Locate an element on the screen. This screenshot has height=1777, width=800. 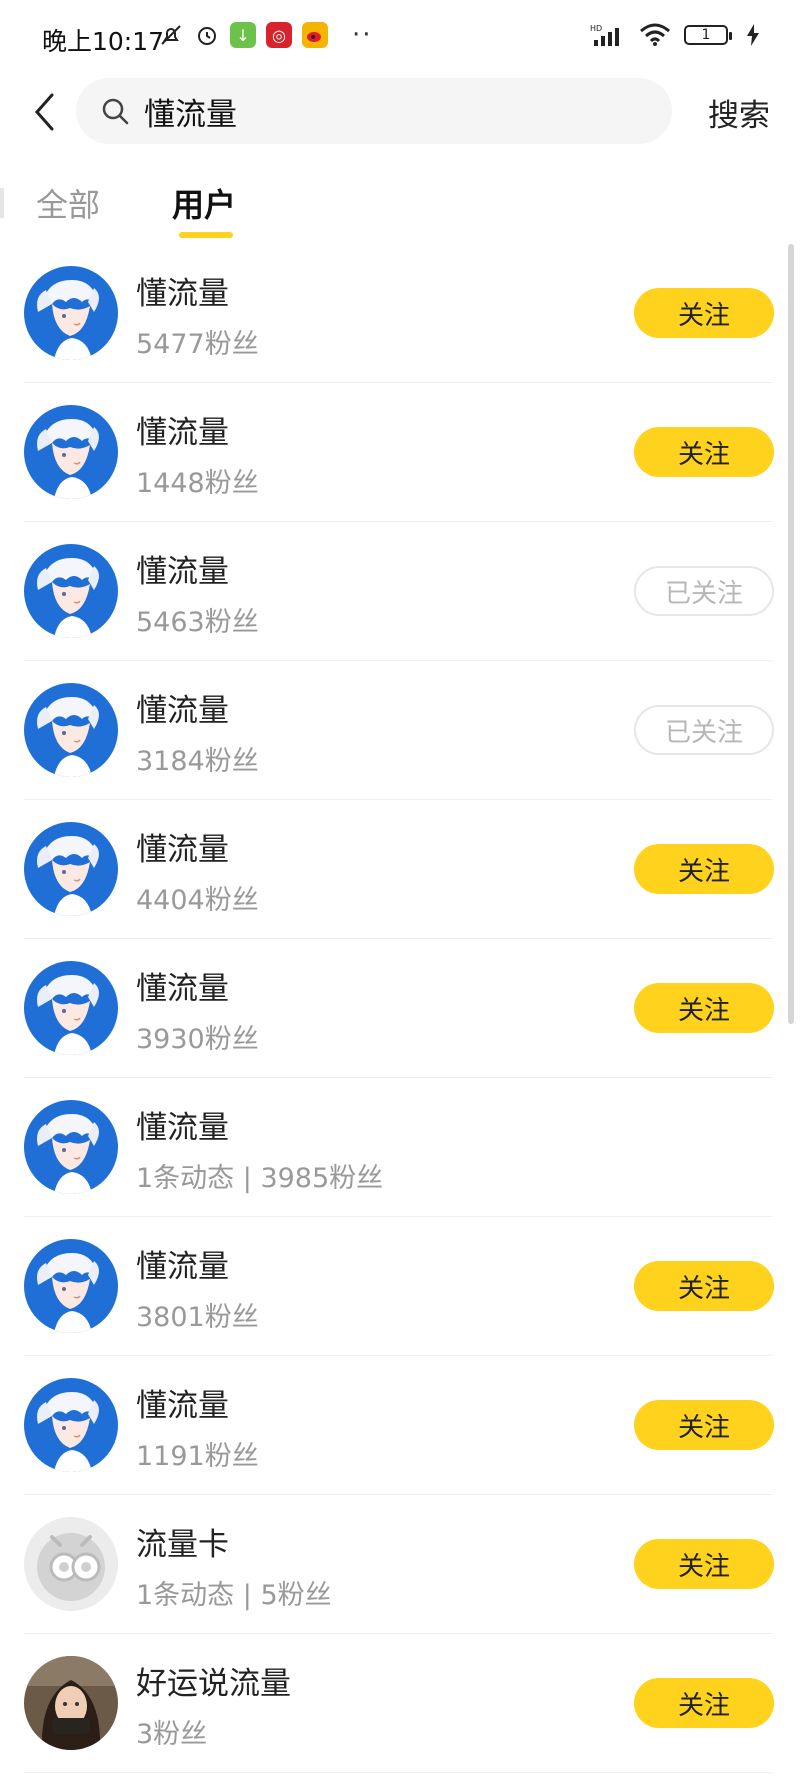
status-time: 晚上10:17 is located at coordinates (103, 41).